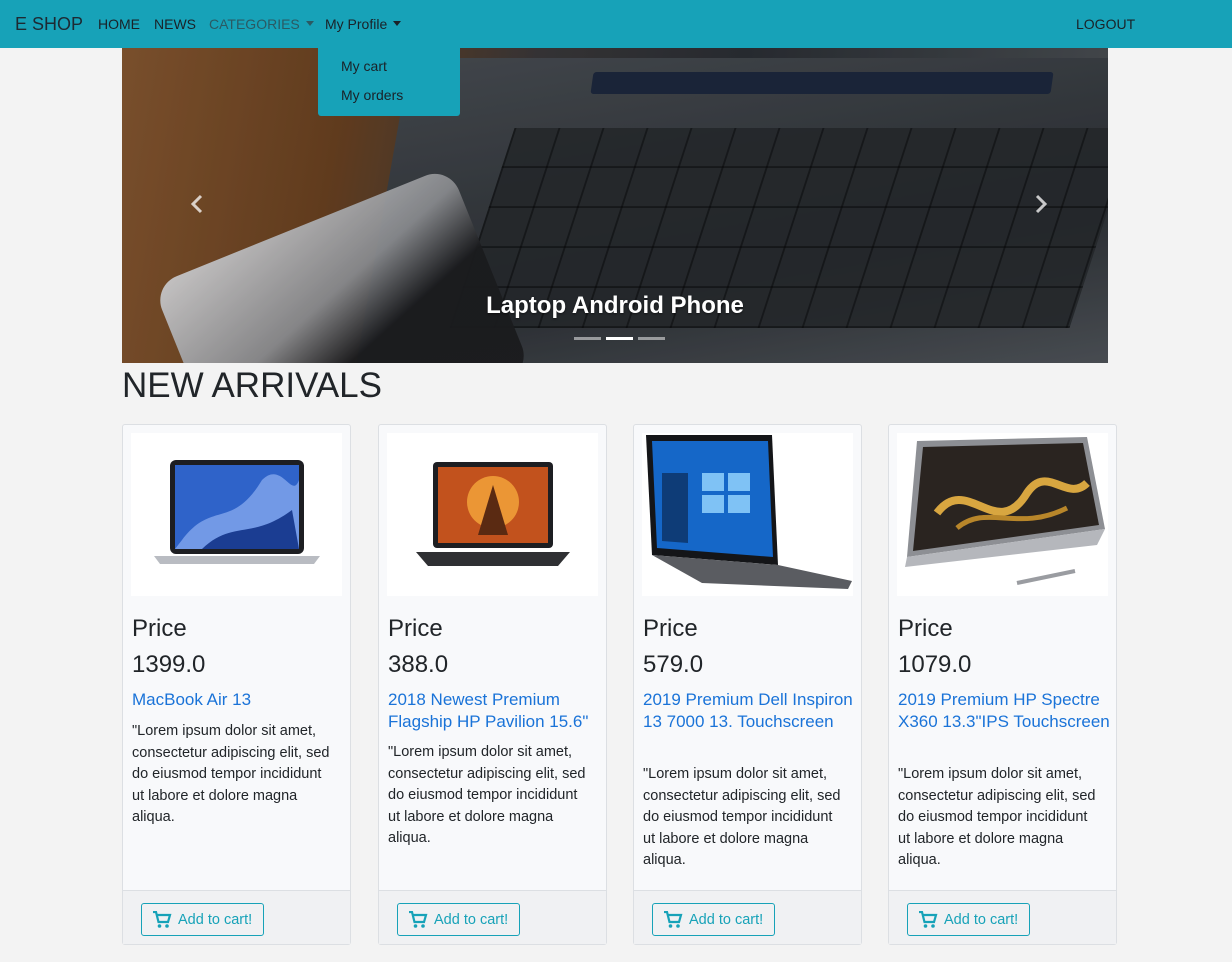 Image resolution: width=1232 pixels, height=962 pixels. What do you see at coordinates (49, 24) in the screenshot?
I see `brand-logo: E SHOP` at bounding box center [49, 24].